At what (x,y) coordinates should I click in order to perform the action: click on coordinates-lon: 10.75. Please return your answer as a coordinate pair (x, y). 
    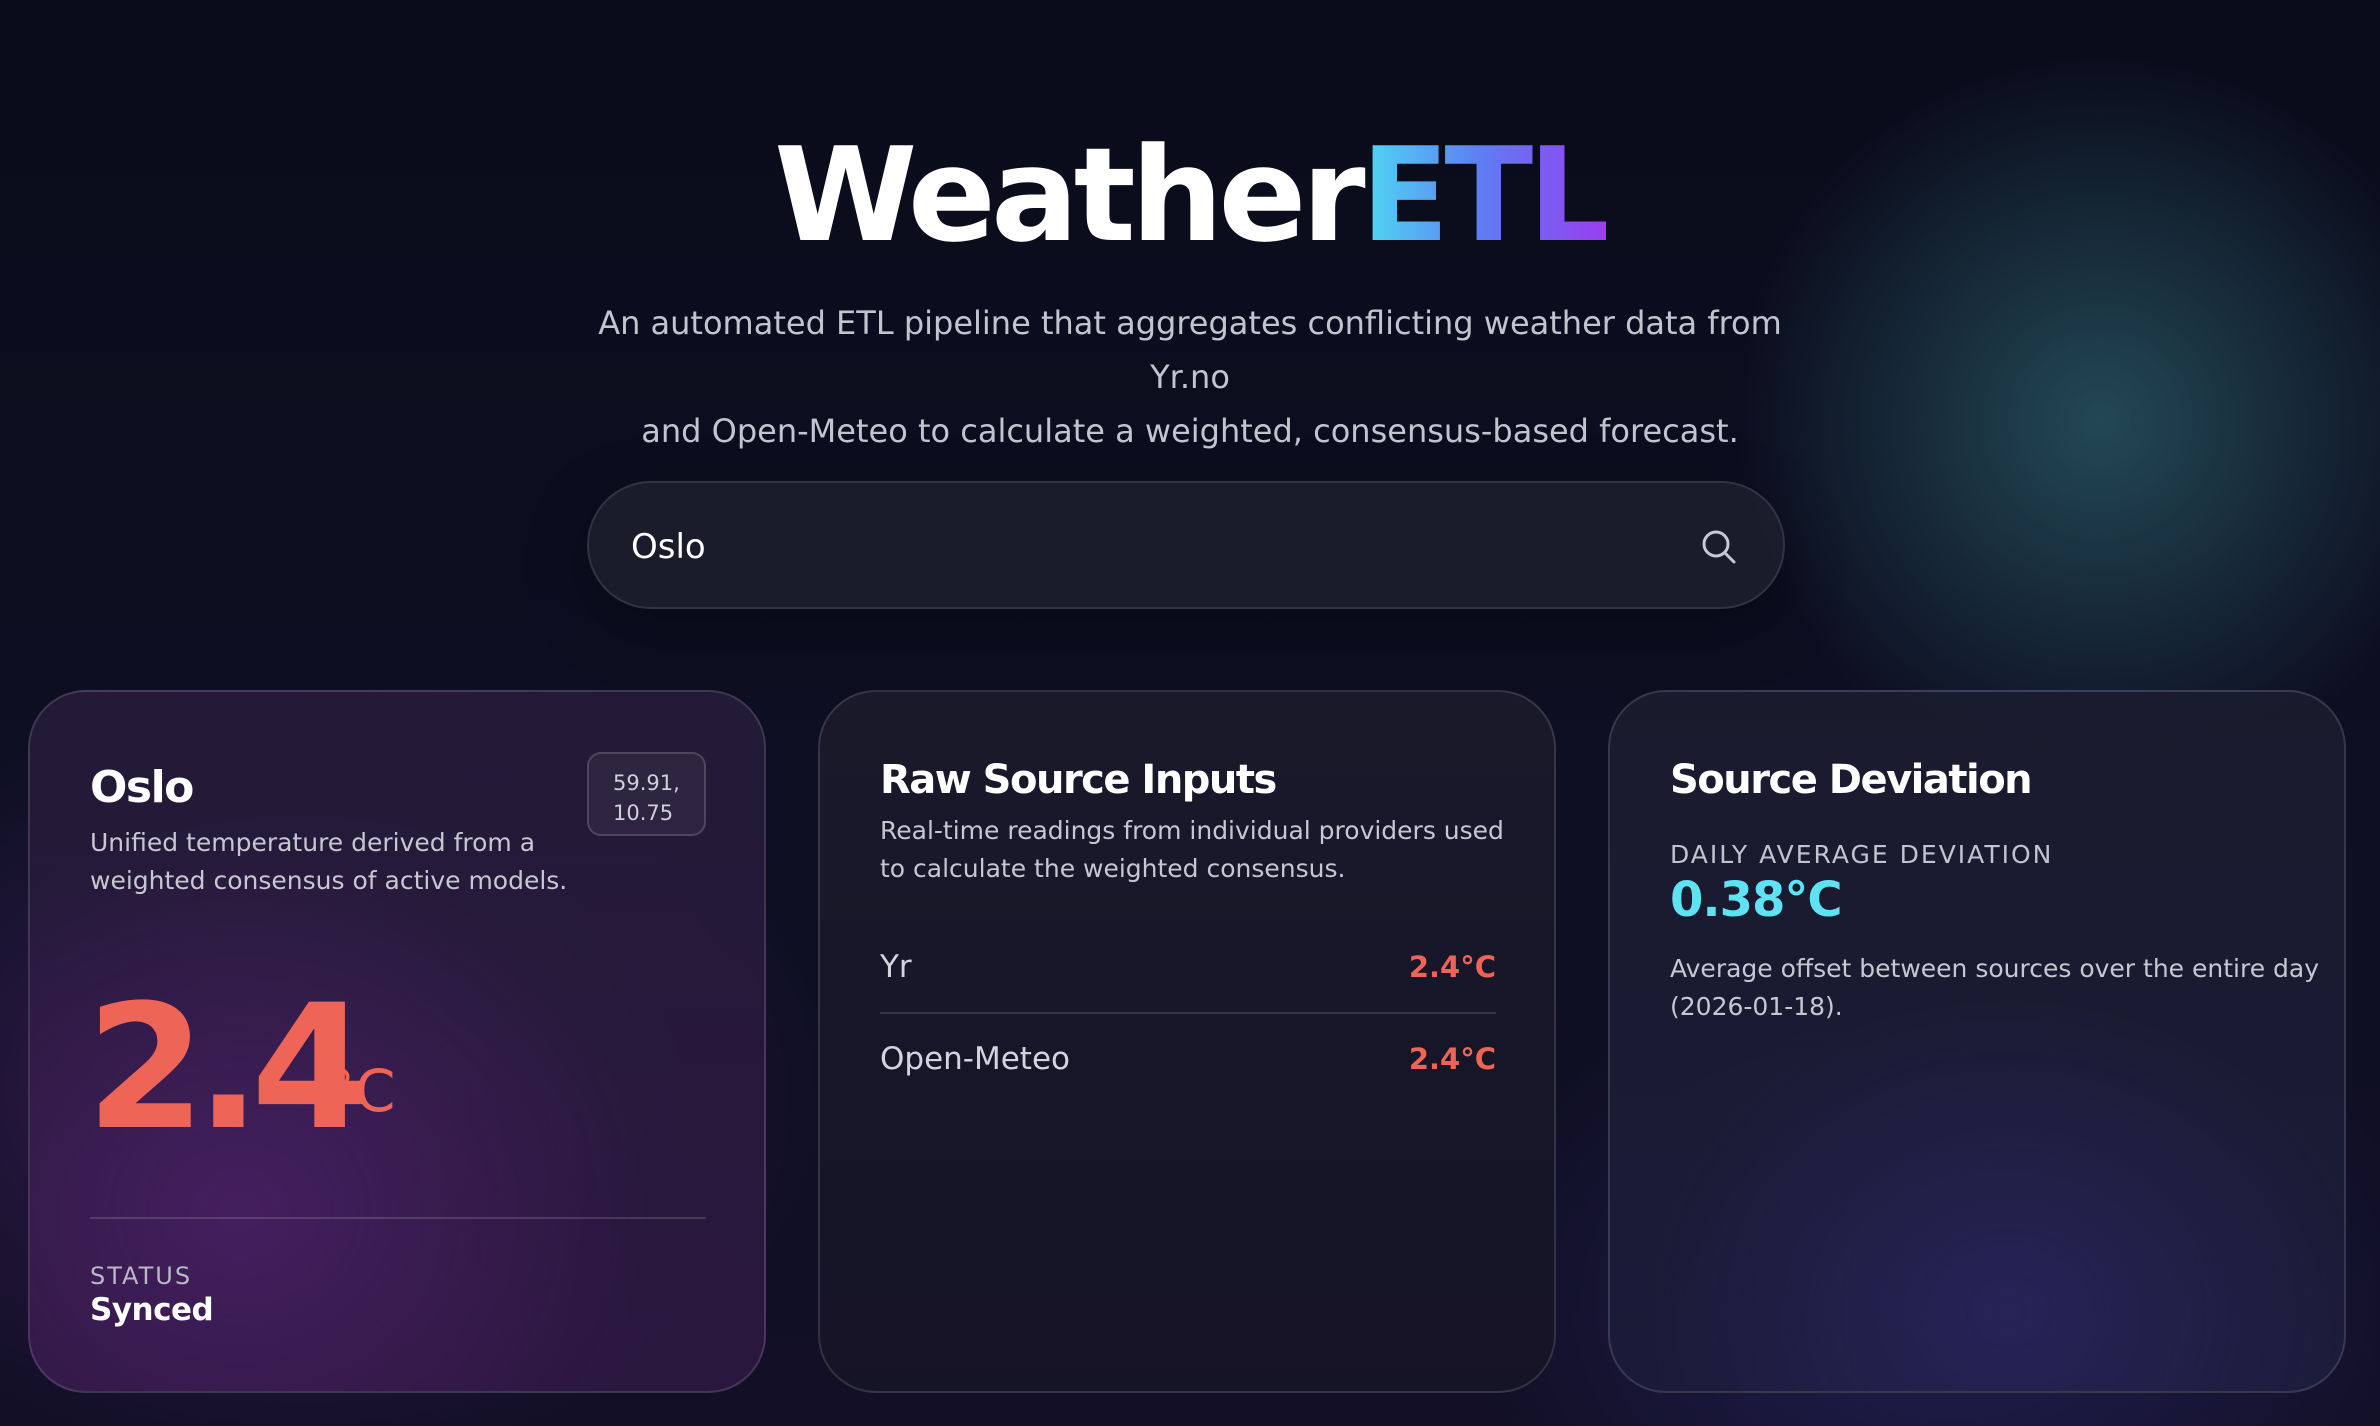
    Looking at the image, I should click on (643, 813).